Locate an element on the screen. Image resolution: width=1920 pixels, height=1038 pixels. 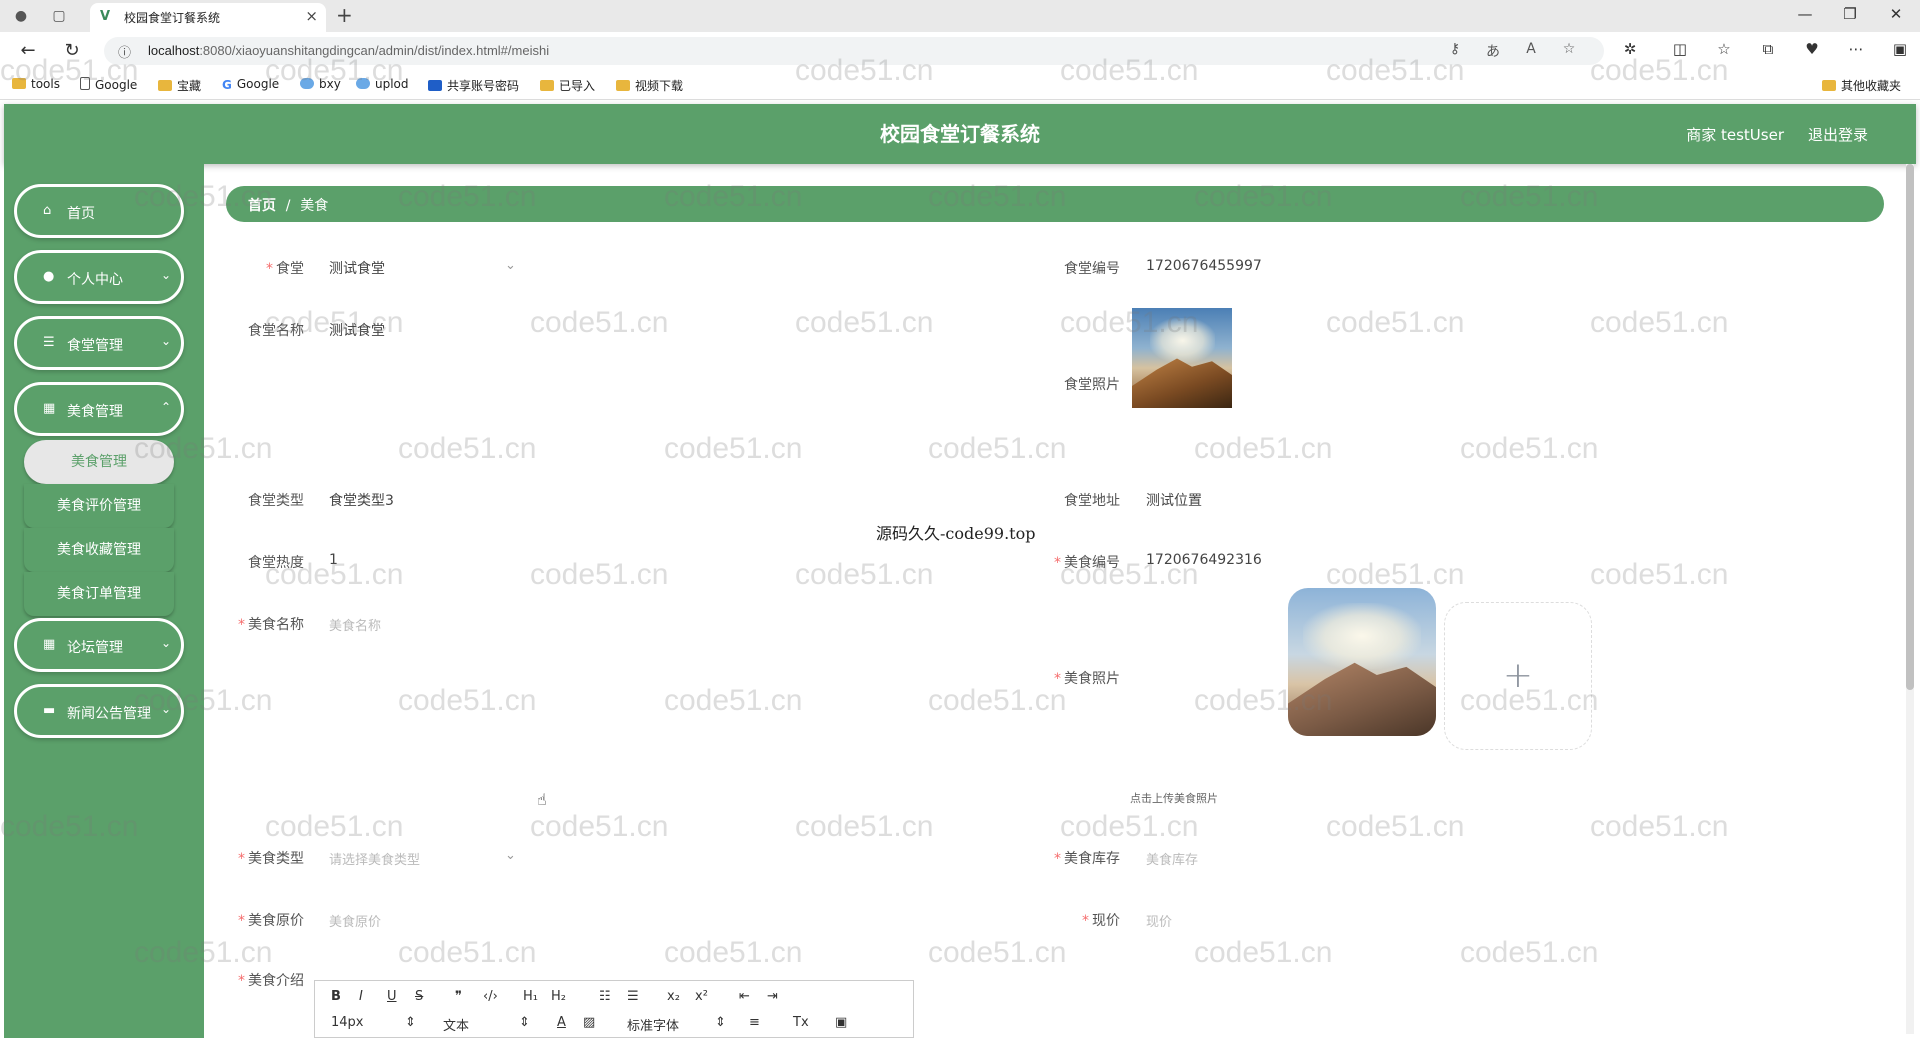
superscript-icon: x² is located at coordinates (701, 996).